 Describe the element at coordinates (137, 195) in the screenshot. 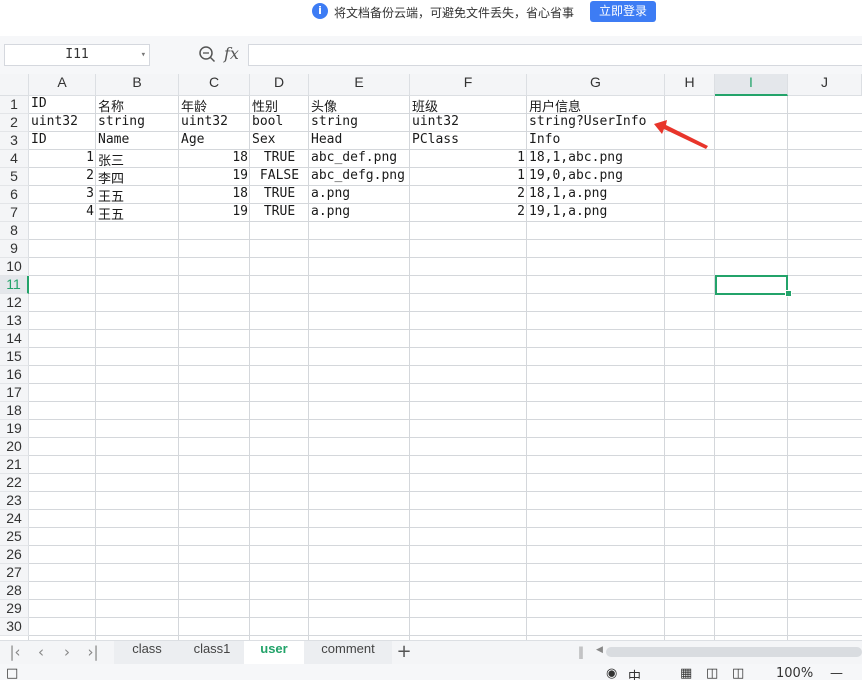

I see `cell-b6: 王五` at that location.